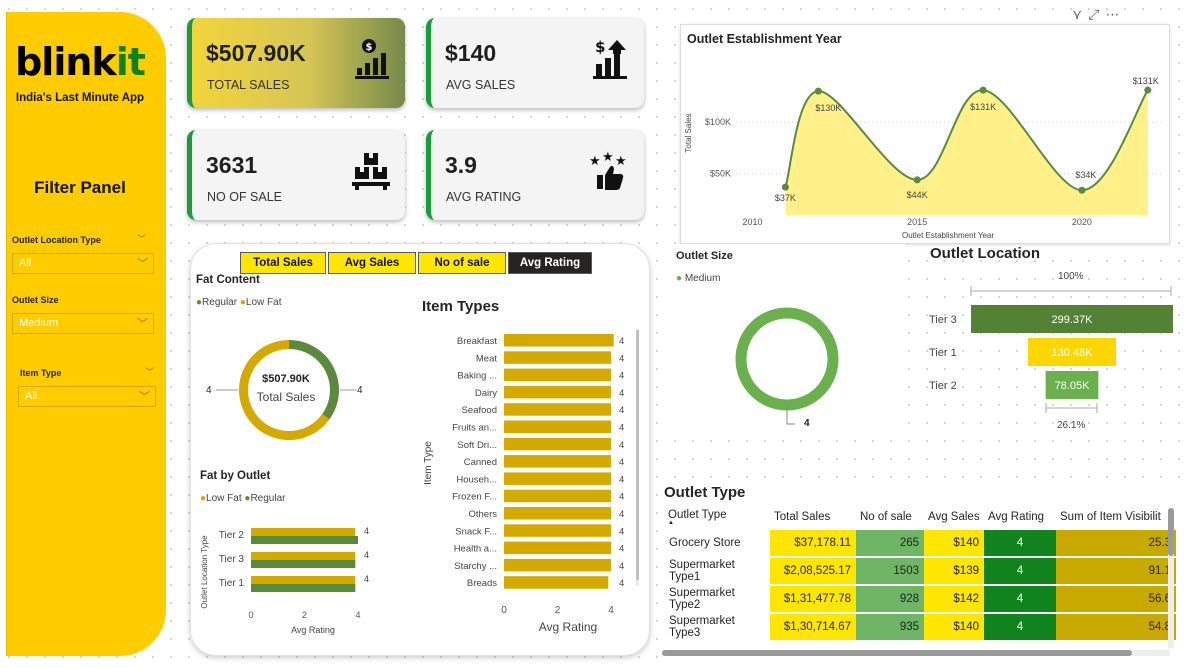 This screenshot has height=668, width=1190. What do you see at coordinates (83, 323) in the screenshot?
I see `outlet-size-select: Medium ﹀` at bounding box center [83, 323].